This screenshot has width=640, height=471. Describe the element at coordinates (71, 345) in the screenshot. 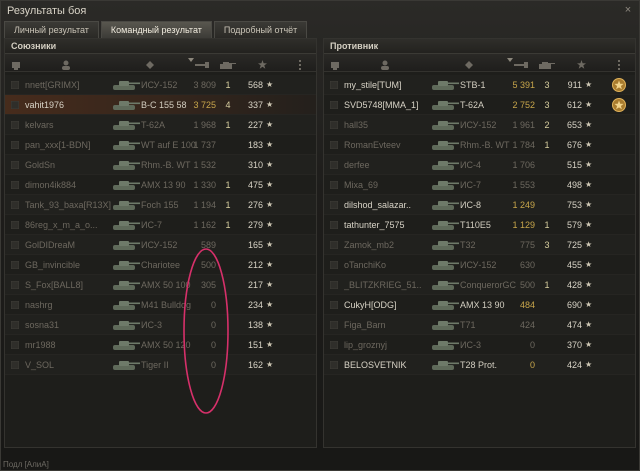

I see `player-name: mr1988` at that location.